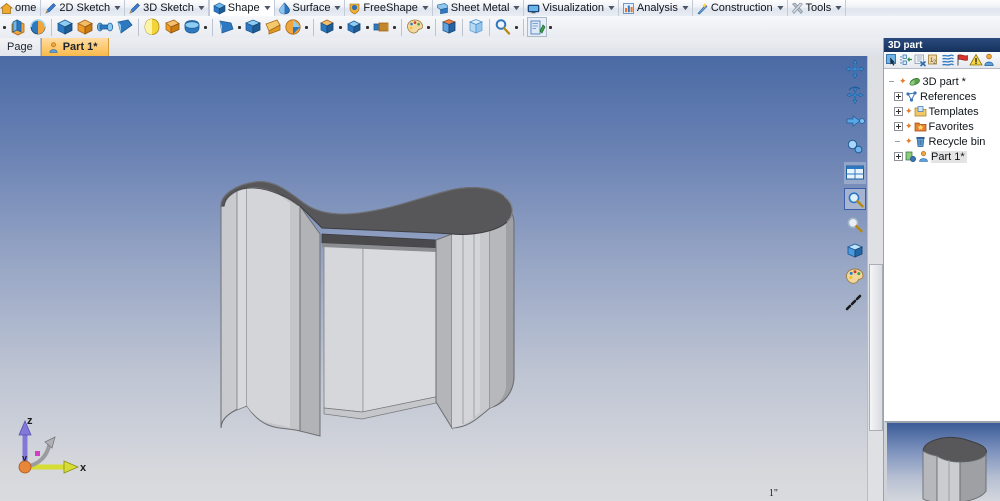 This screenshot has width=1000, height=501. Describe the element at coordinates (943, 111) in the screenshot. I see `tree-item-templates: ✦ Templates` at that location.